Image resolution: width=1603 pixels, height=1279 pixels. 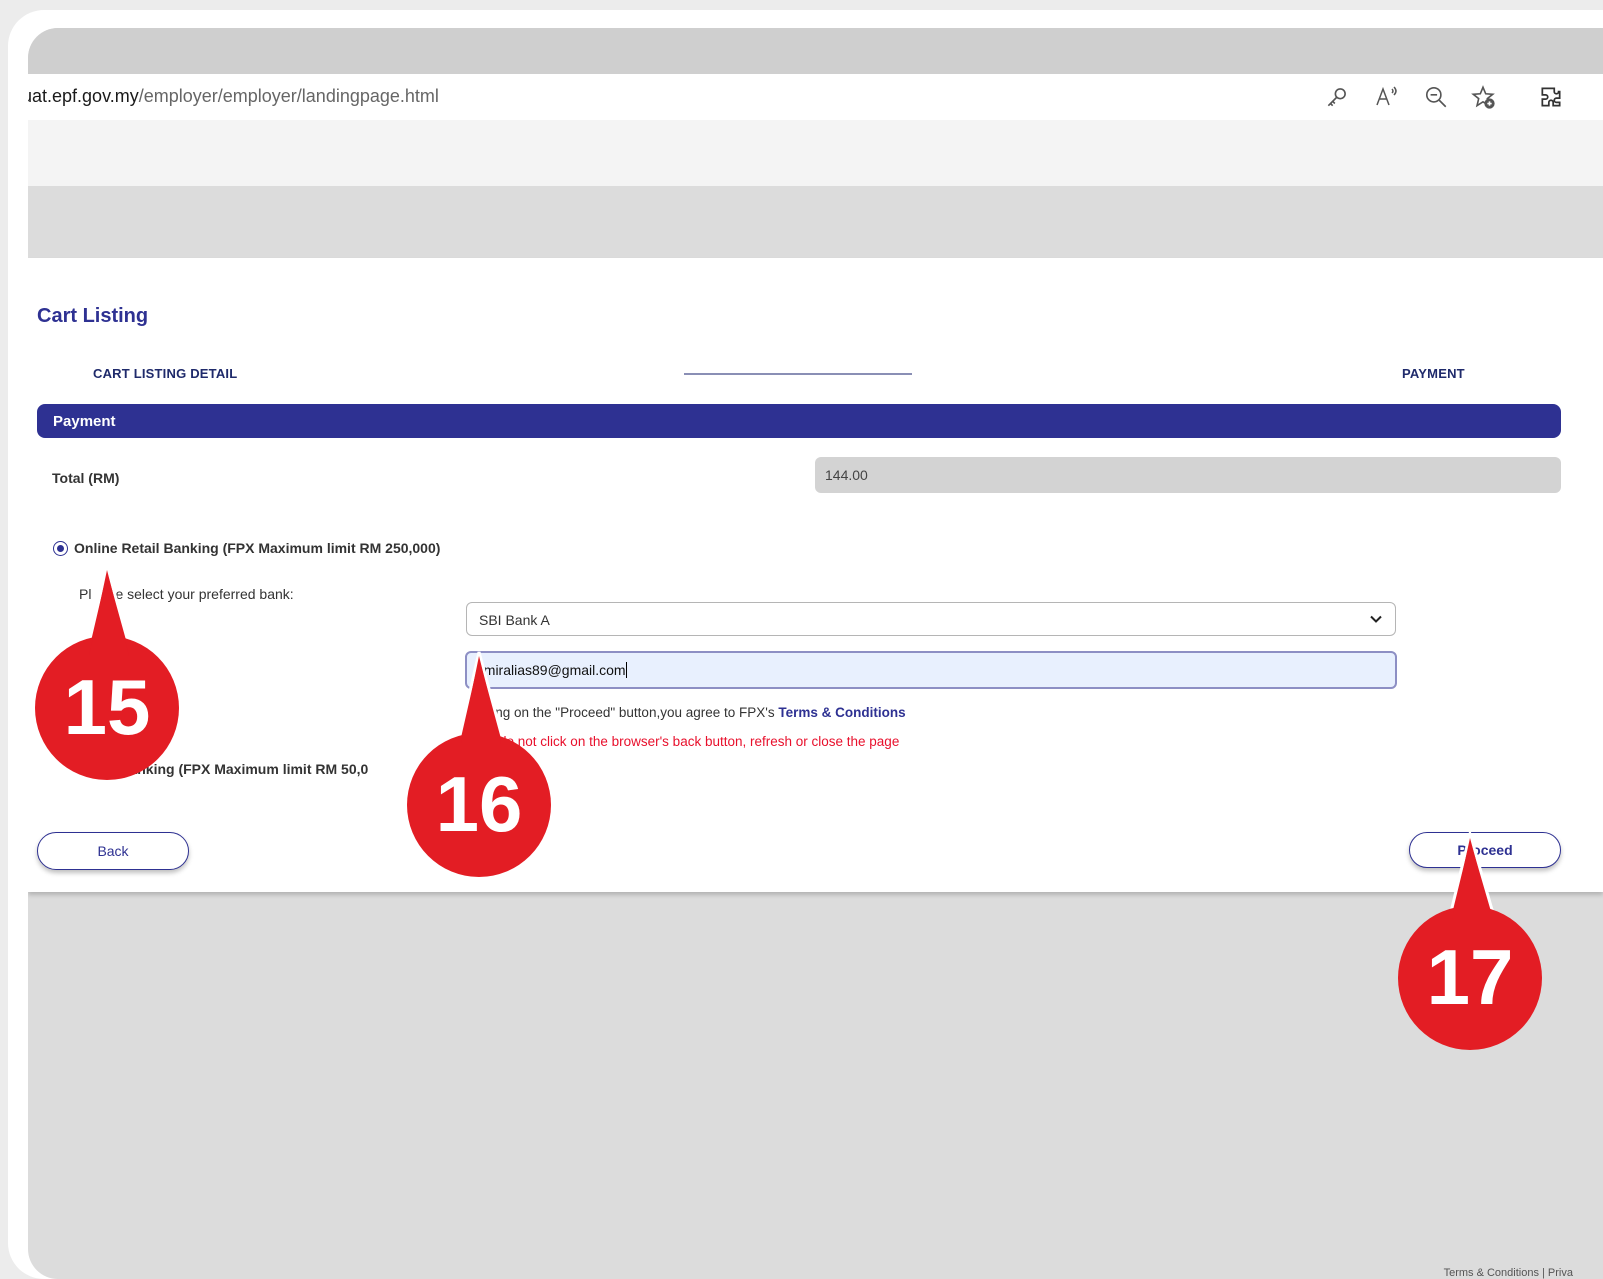 What do you see at coordinates (84, 421) in the screenshot?
I see `section-title: Payment` at bounding box center [84, 421].